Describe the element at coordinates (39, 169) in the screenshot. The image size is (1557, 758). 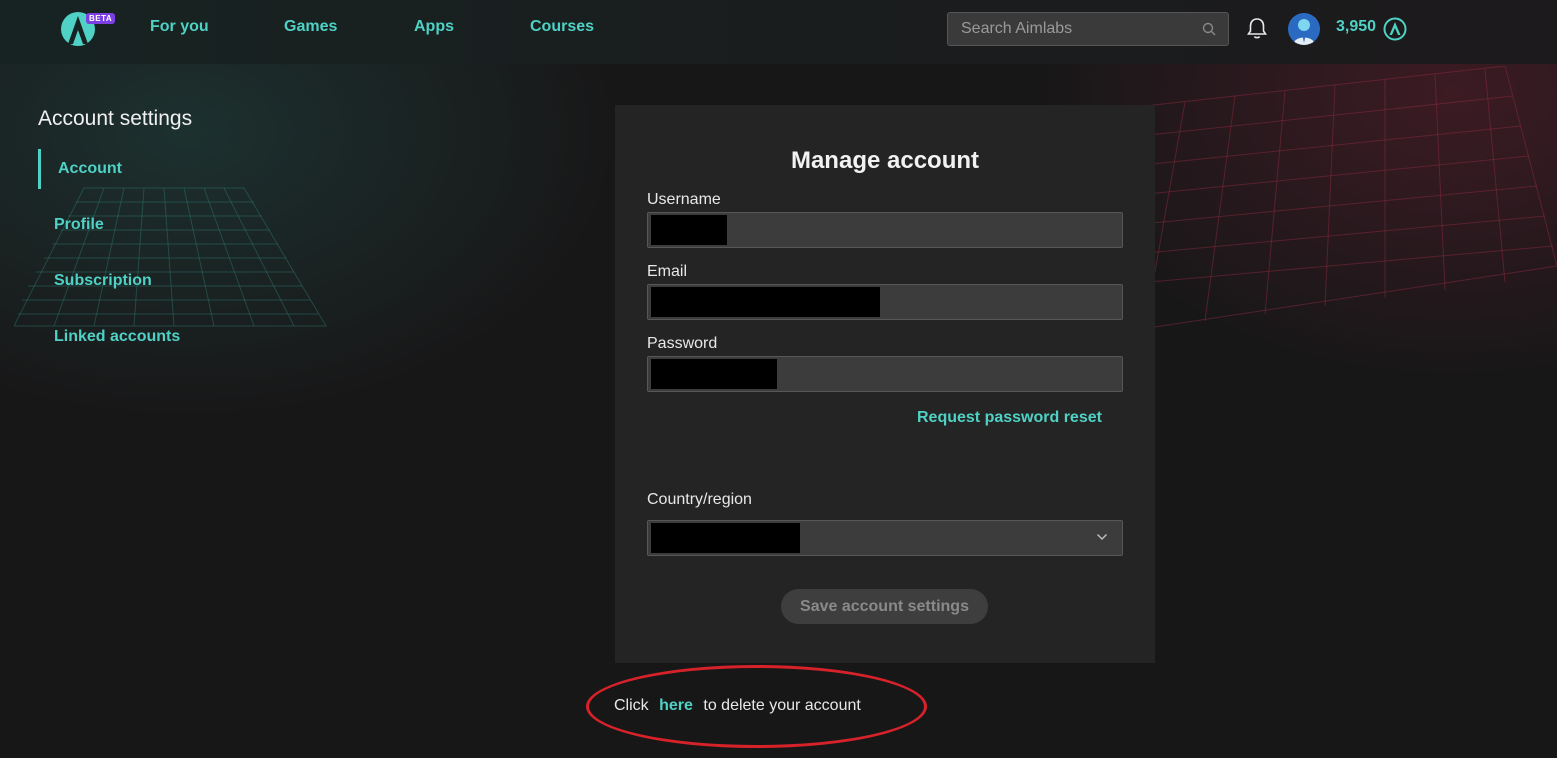
I see `sidebar-active-indicator` at that location.